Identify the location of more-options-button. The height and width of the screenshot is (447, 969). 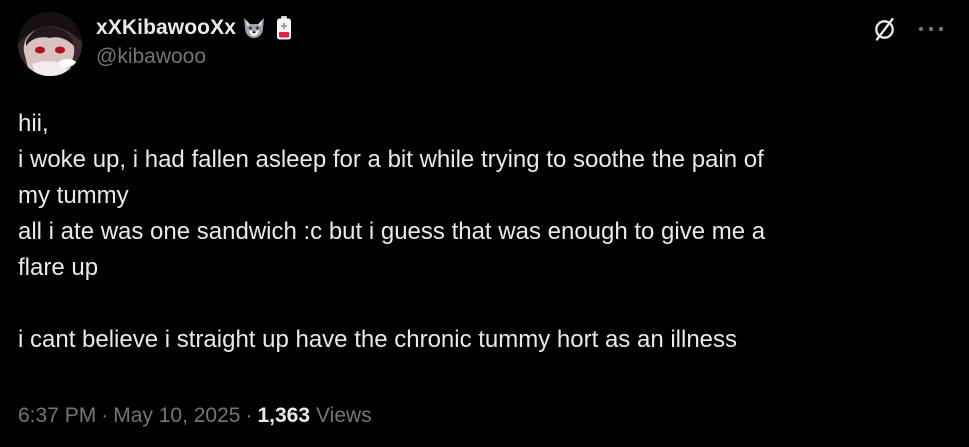
(931, 29).